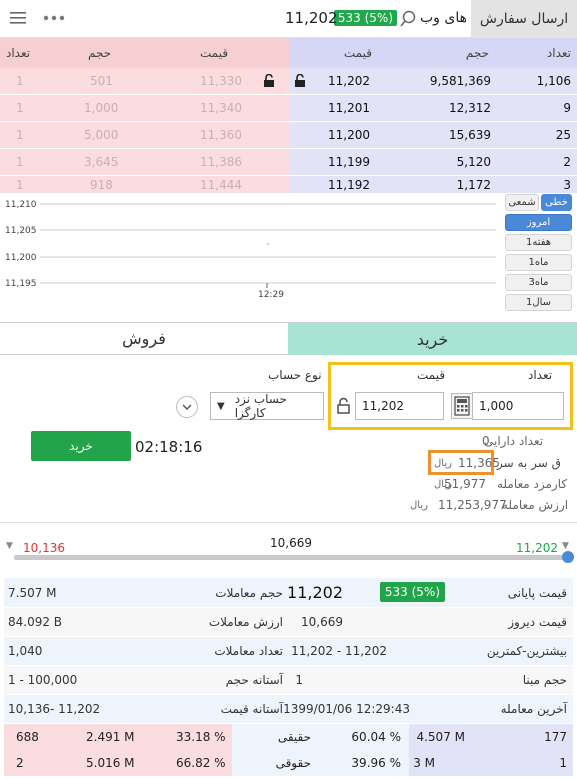 The width and height of the screenshot is (577, 779). I want to click on period-1year-button: 1سال, so click(538, 302).